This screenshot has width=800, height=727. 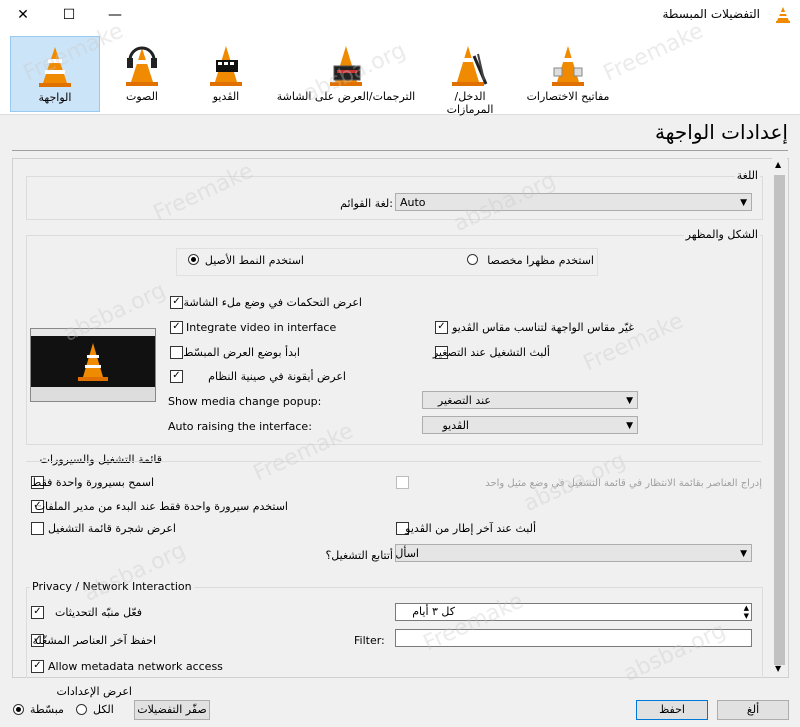 What do you see at coordinates (747, 175) in the screenshot?
I see `language-group-label: اللغة` at bounding box center [747, 175].